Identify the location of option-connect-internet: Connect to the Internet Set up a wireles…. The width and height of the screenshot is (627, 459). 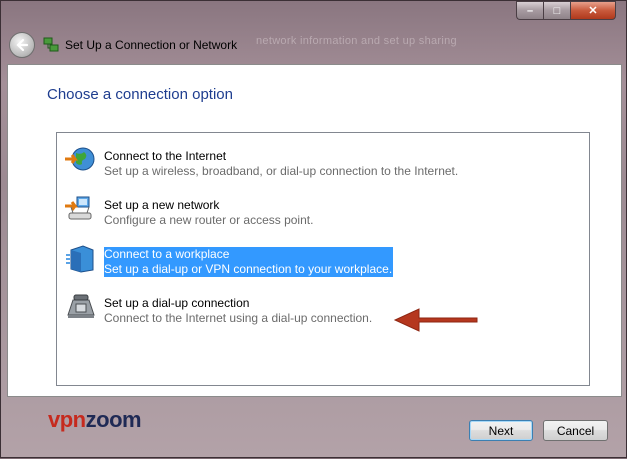
(323, 161).